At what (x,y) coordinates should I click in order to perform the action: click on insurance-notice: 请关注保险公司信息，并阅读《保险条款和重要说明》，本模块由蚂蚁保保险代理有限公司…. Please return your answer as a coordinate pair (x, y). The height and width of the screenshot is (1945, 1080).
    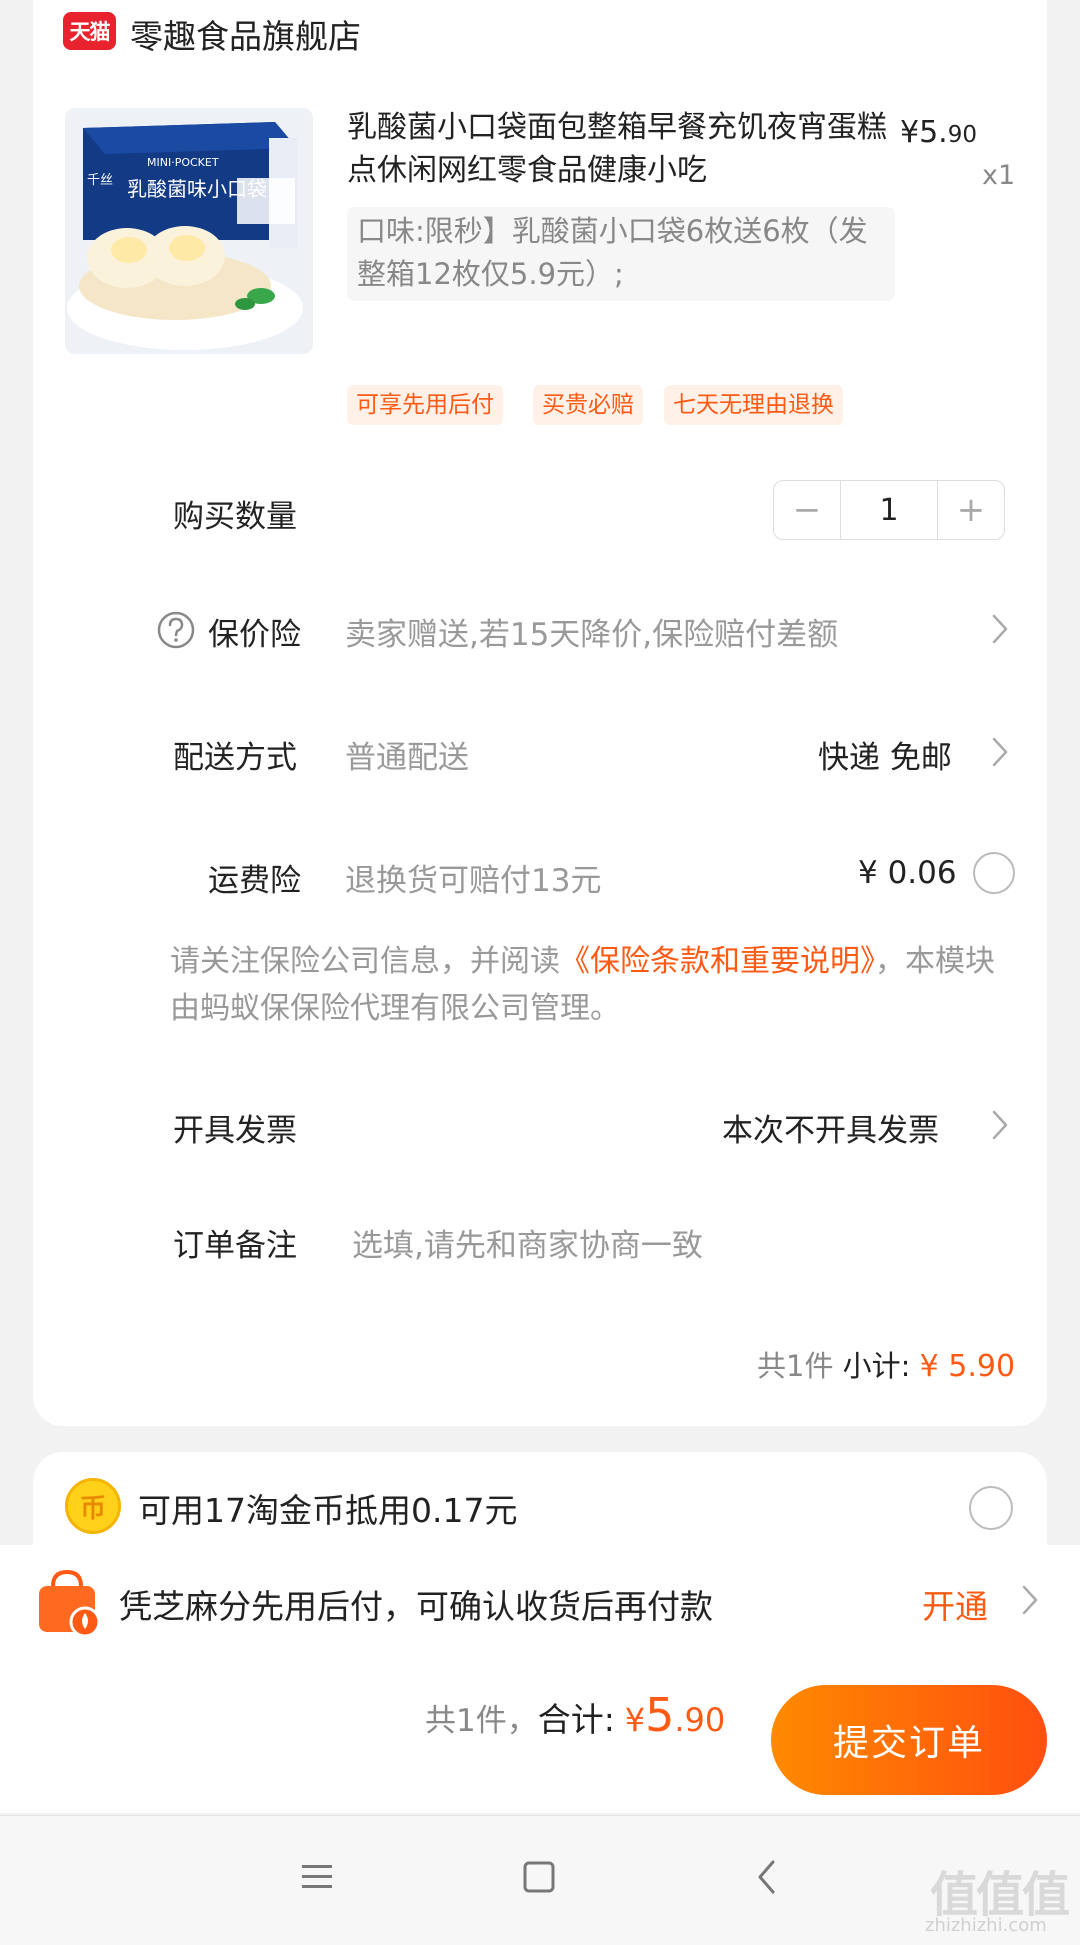
    Looking at the image, I should click on (595, 985).